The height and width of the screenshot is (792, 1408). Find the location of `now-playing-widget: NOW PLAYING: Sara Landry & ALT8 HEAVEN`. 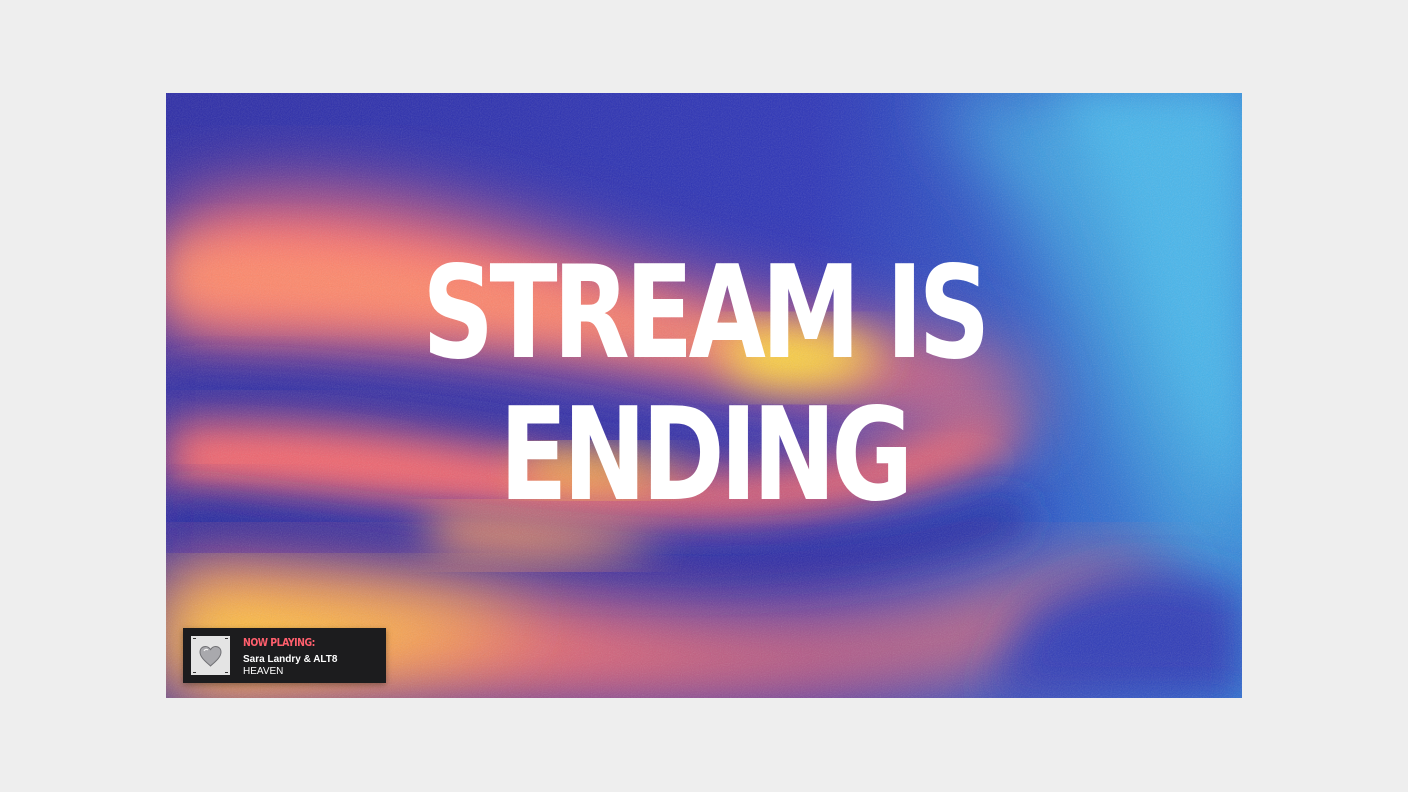

now-playing-widget: NOW PLAYING: Sara Landry & ALT8 HEAVEN is located at coordinates (284, 655).